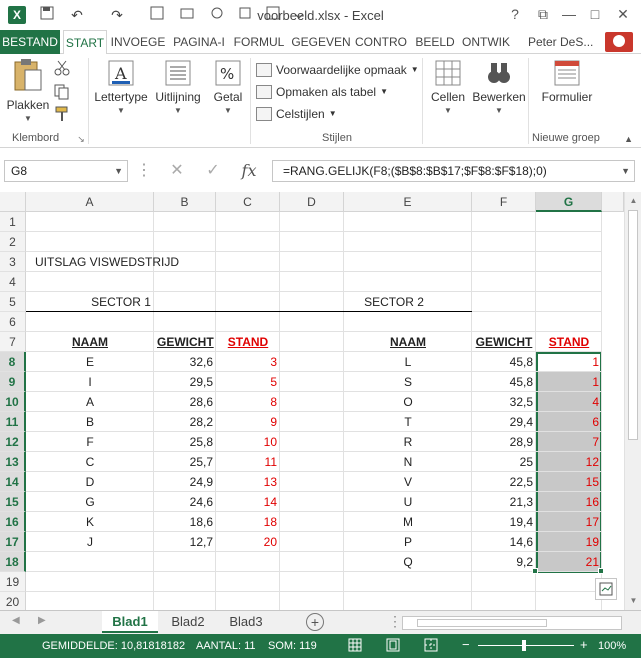 This screenshot has height=658, width=641. I want to click on cell-stand: 15, so click(569, 482).